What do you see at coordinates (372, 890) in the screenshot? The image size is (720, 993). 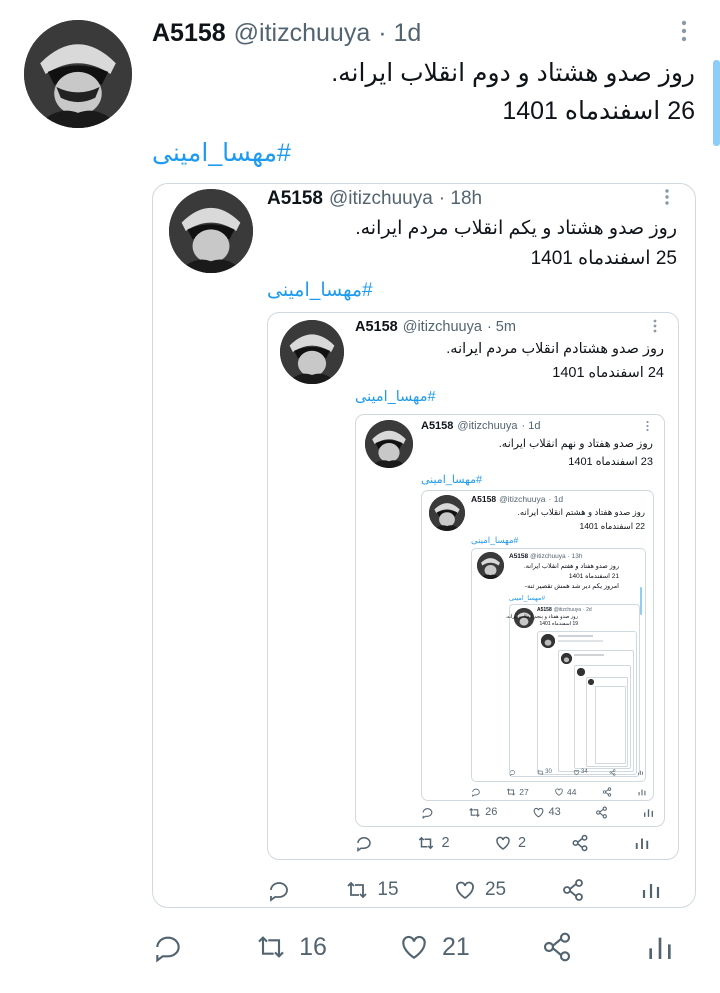 I see `retweet-action: 15` at bounding box center [372, 890].